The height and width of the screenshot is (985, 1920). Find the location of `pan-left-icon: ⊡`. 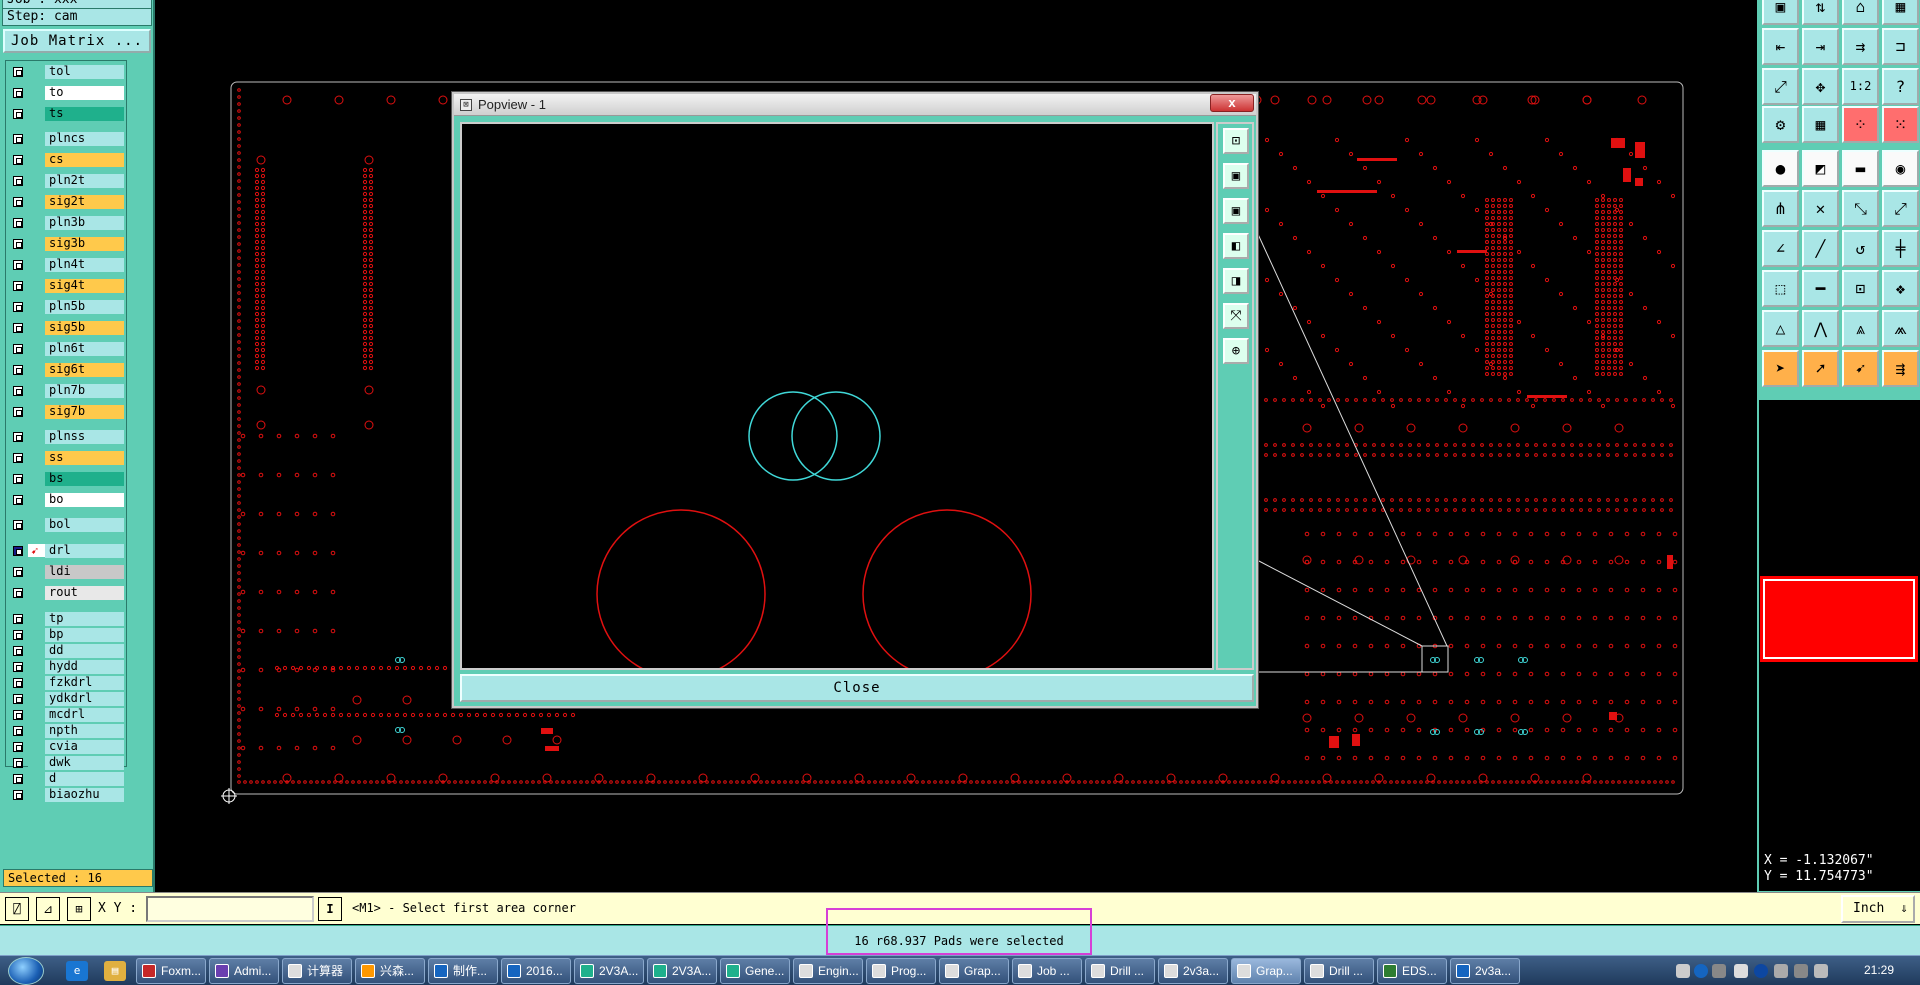

pan-left-icon: ⊡ is located at coordinates (1236, 141).